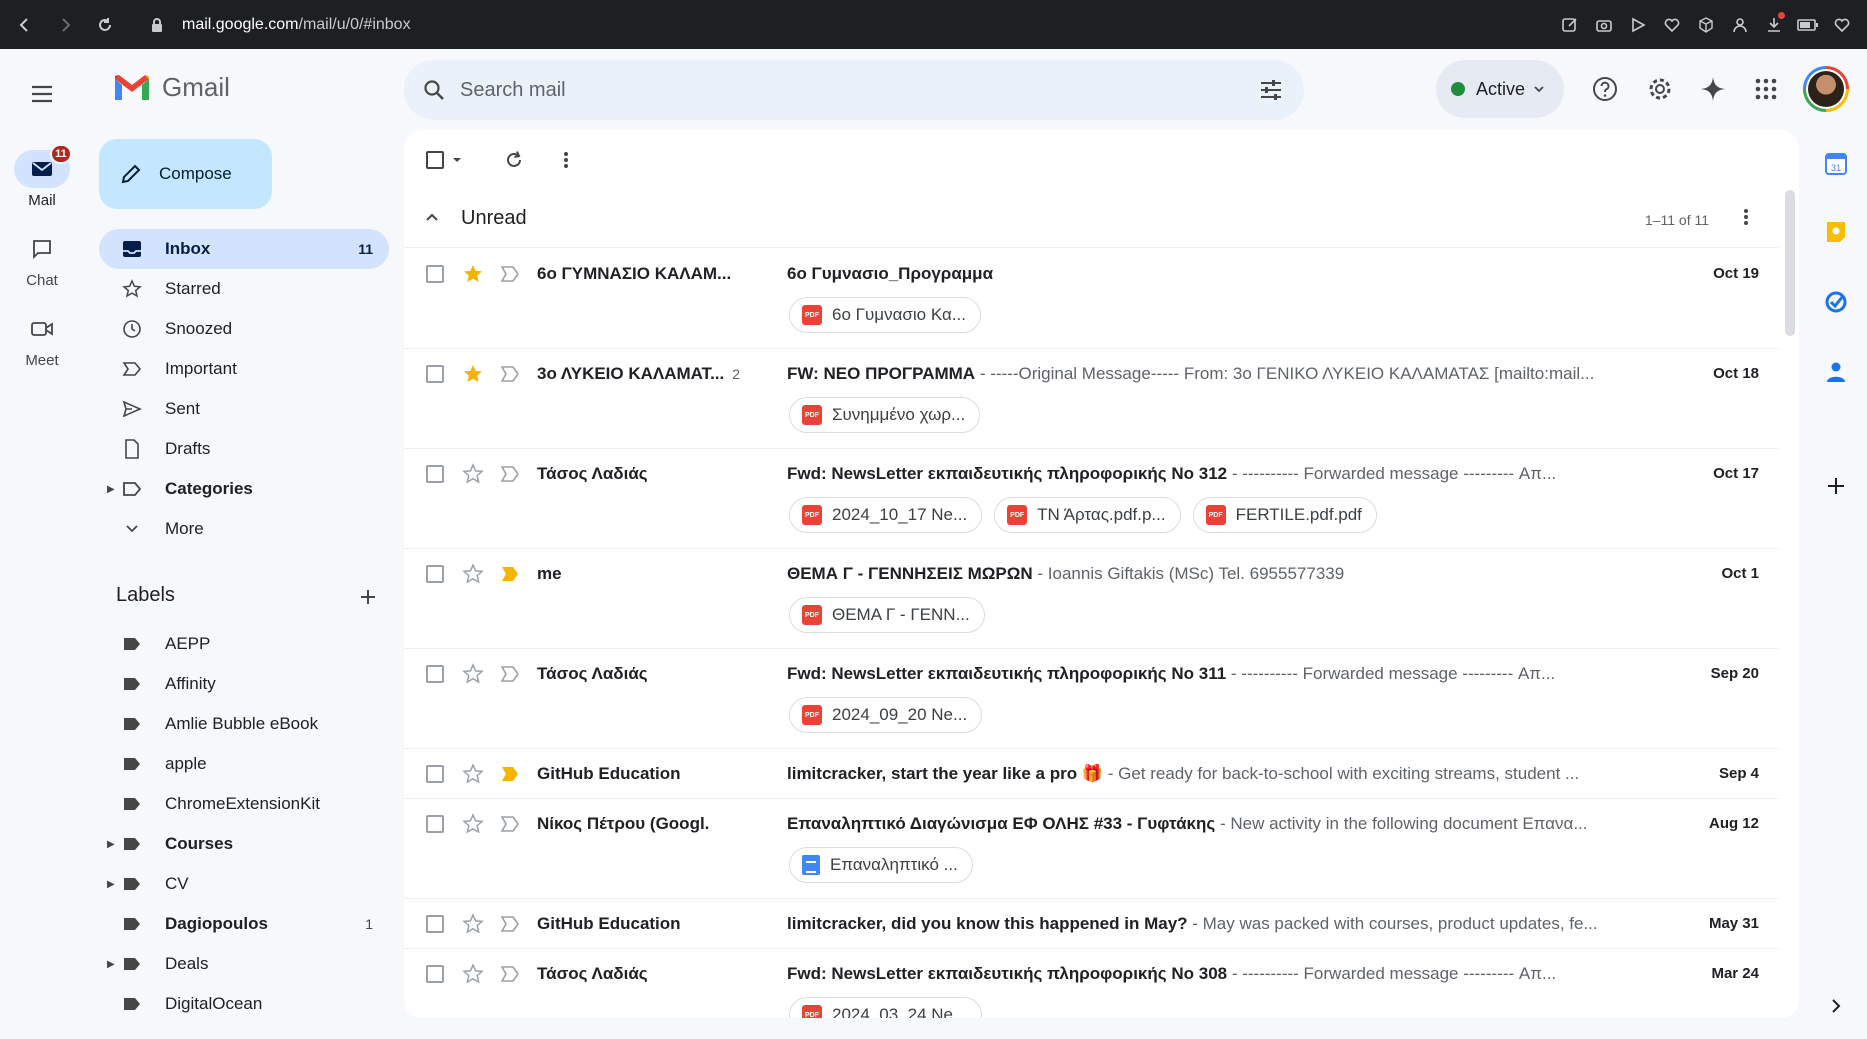  What do you see at coordinates (1091, 219) in the screenshot?
I see `unread-section-header: Unread 1–11 of 11` at bounding box center [1091, 219].